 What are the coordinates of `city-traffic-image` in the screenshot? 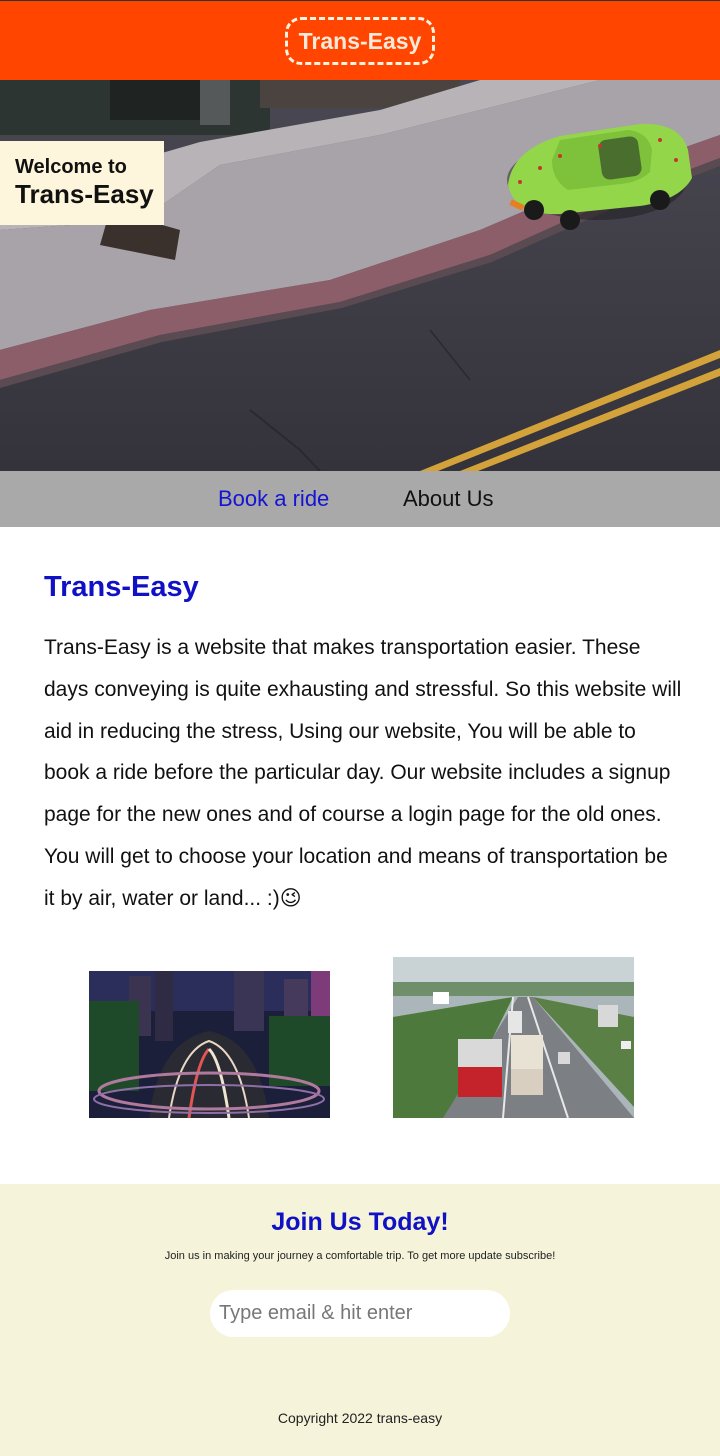 It's located at (209, 1044).